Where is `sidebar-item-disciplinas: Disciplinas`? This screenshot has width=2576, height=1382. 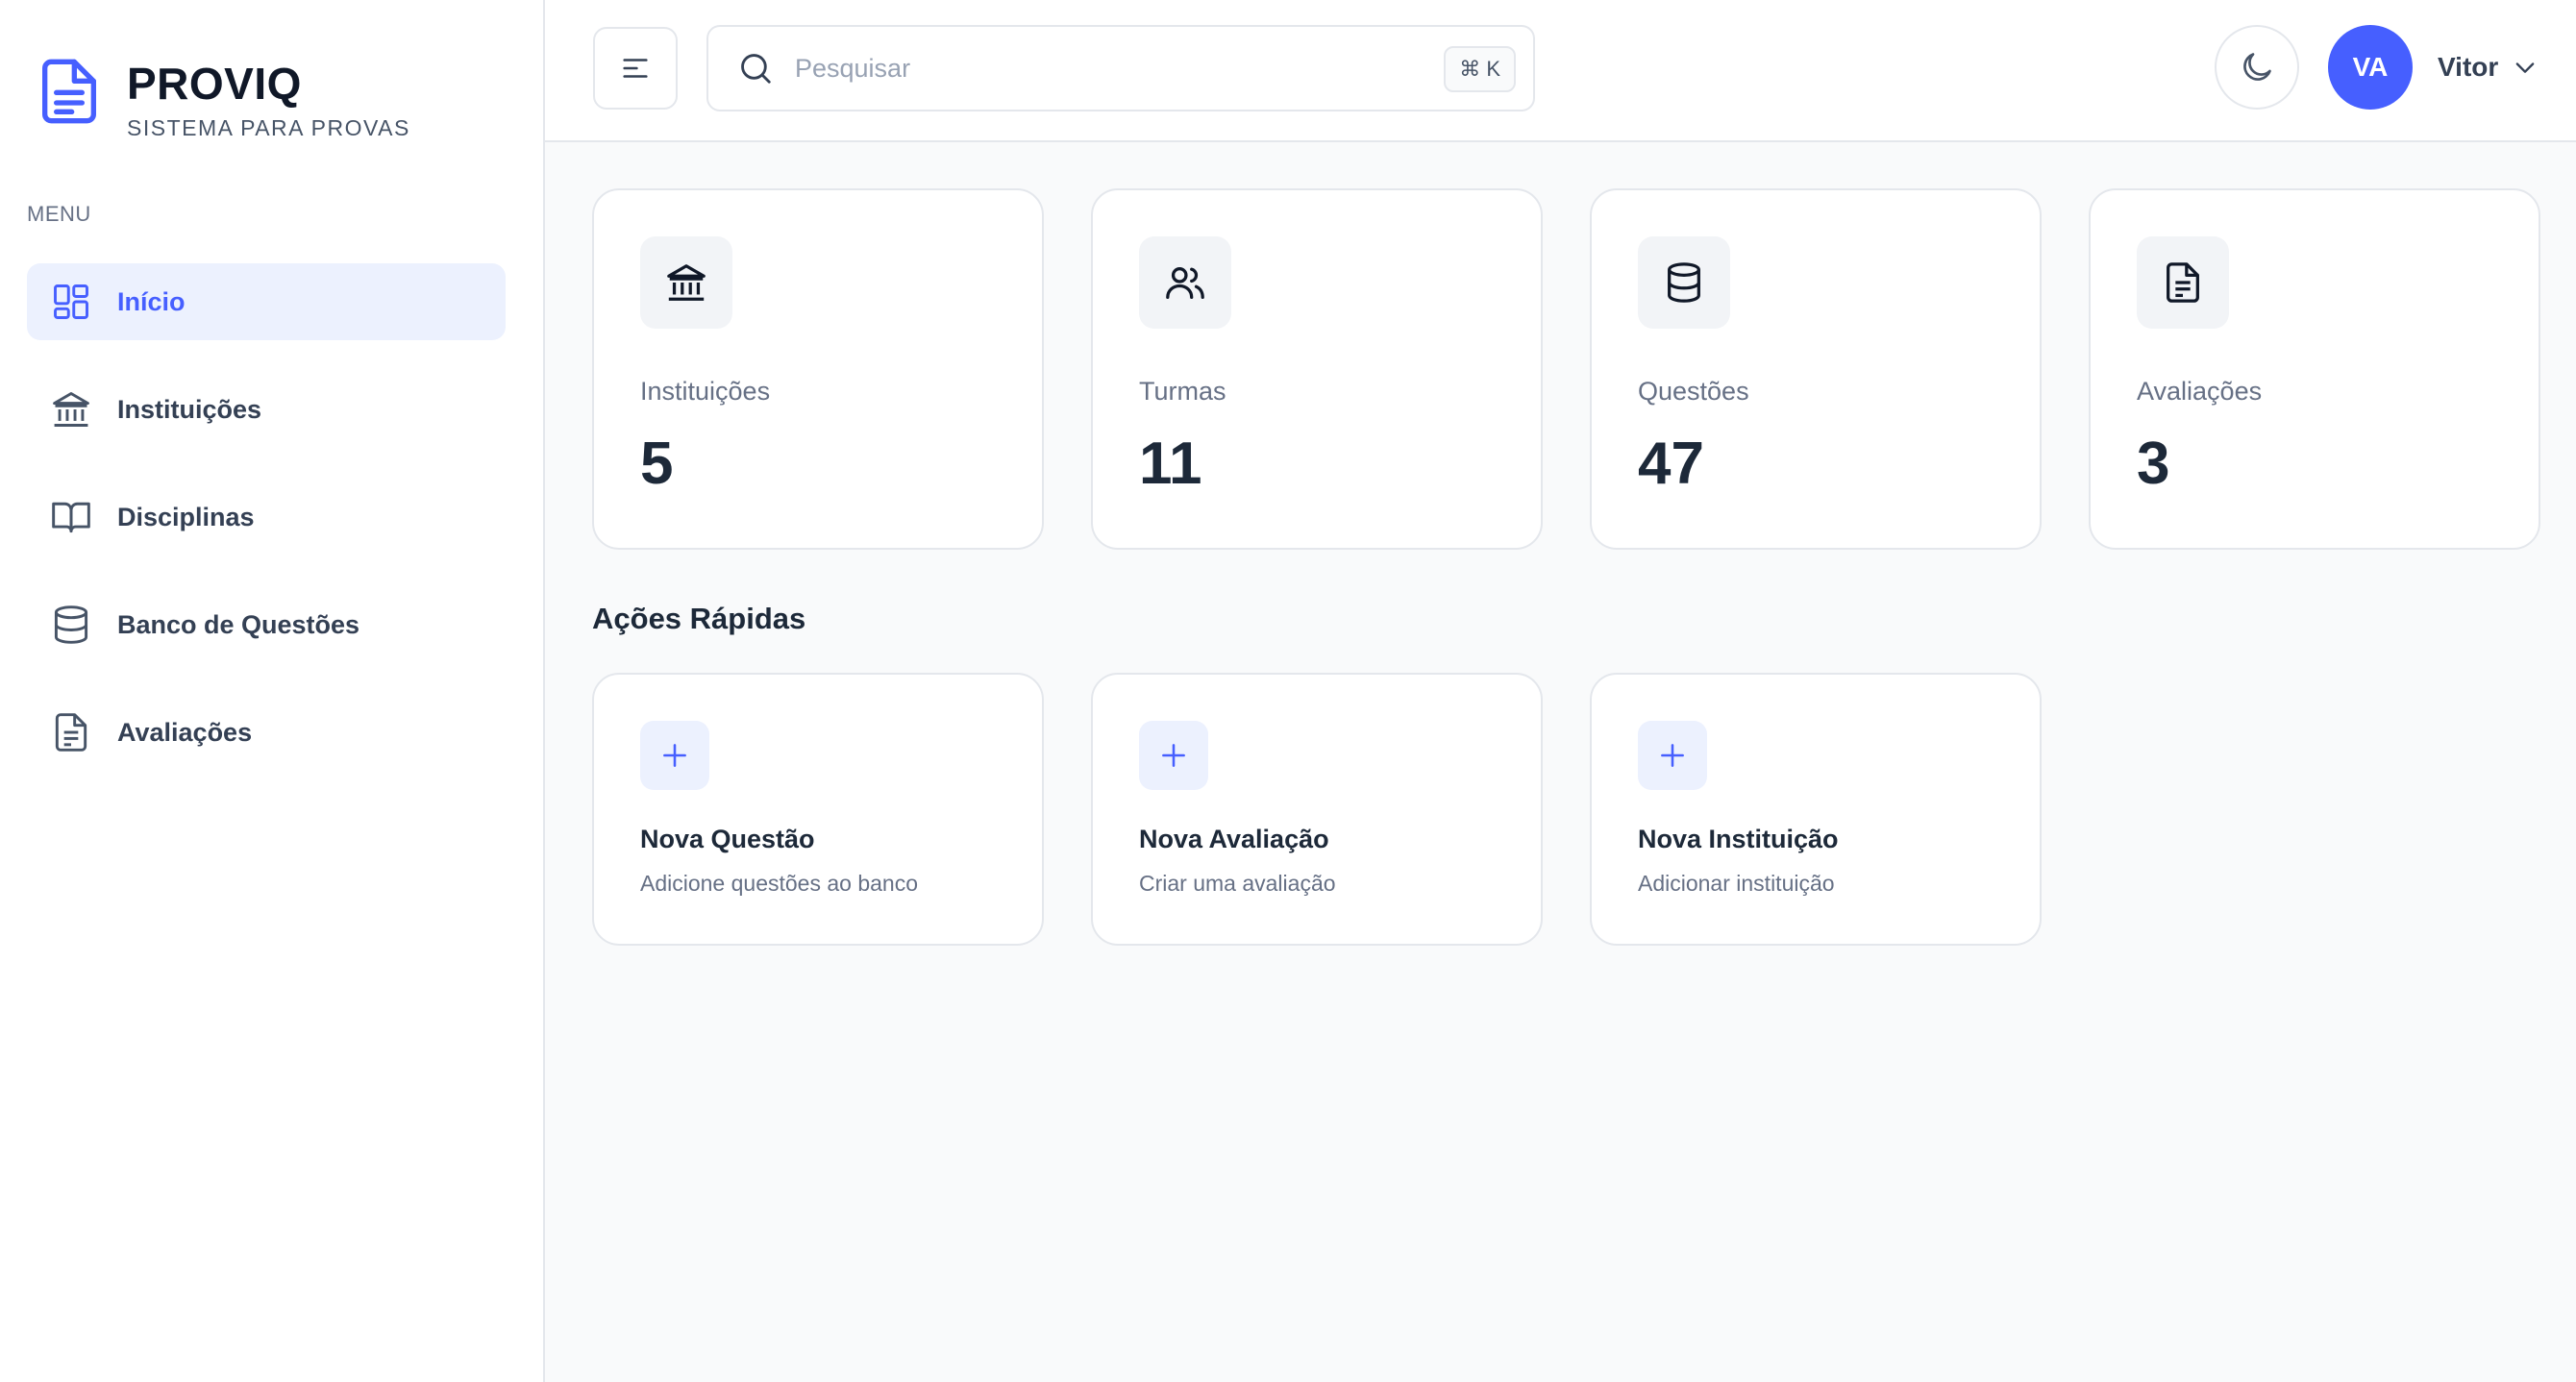
sidebar-item-disciplinas: Disciplinas is located at coordinates (266, 517).